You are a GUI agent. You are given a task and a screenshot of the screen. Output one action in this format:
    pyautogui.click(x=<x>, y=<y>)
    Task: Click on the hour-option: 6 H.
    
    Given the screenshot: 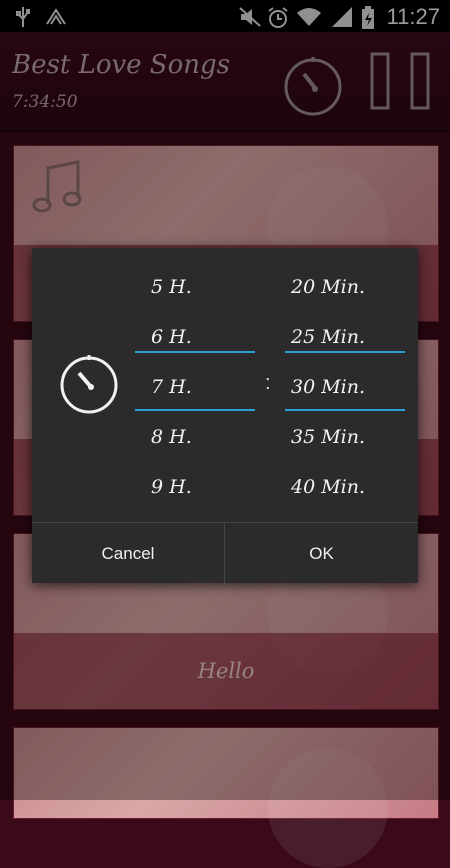 What is the action you would take?
    pyautogui.click(x=195, y=337)
    